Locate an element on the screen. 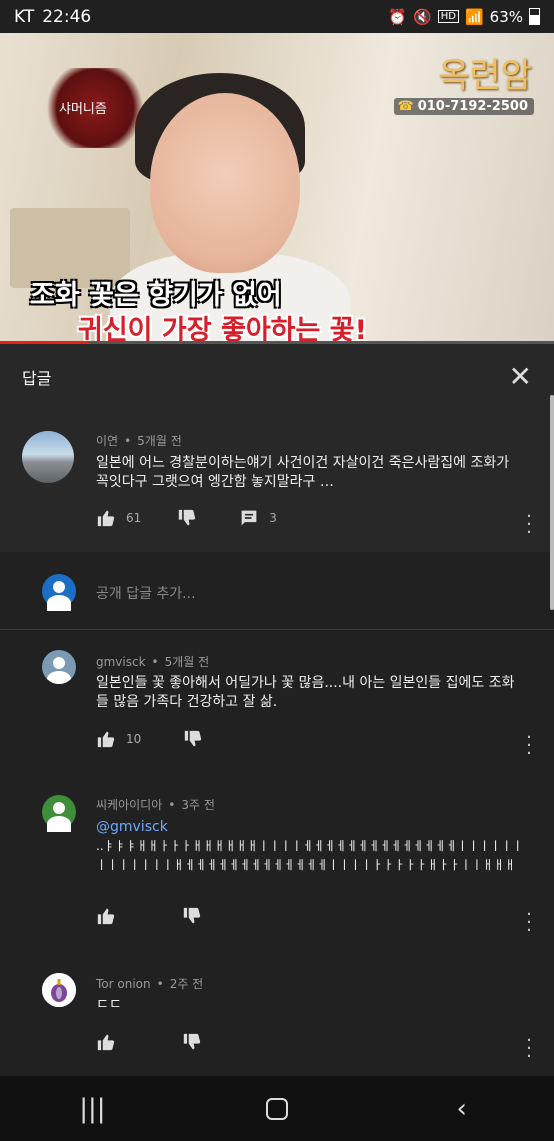  clock: 22:46 is located at coordinates (67, 16).